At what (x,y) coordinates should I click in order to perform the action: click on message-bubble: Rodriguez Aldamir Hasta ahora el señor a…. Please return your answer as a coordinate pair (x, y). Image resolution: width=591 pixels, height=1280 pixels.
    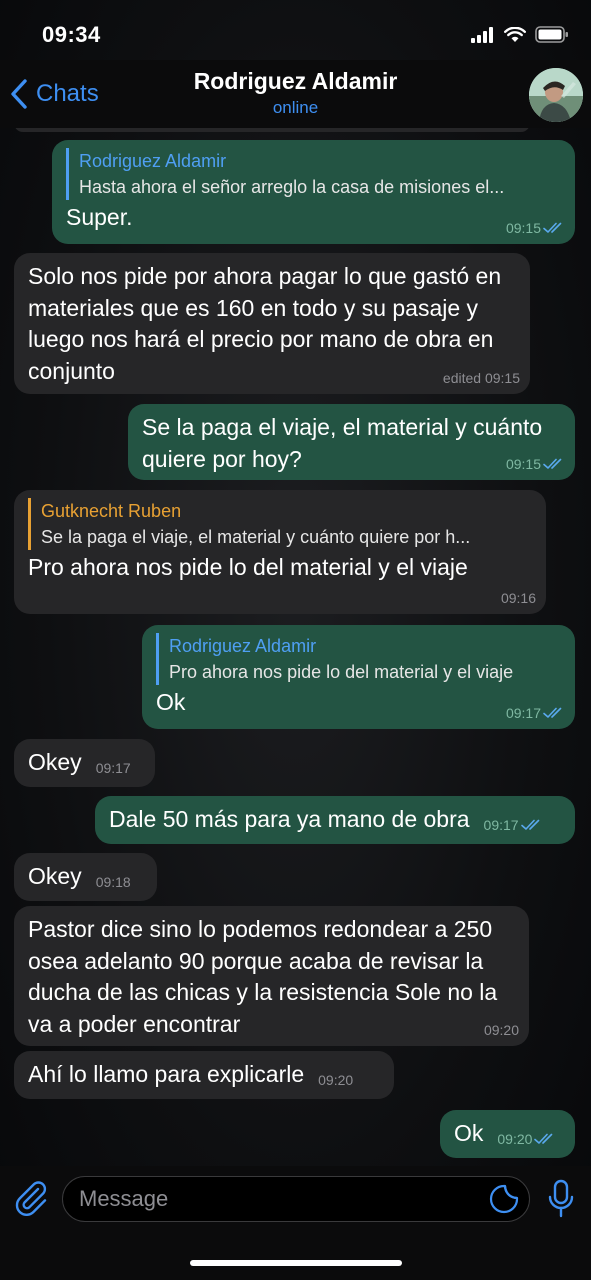
    Looking at the image, I should click on (313, 192).